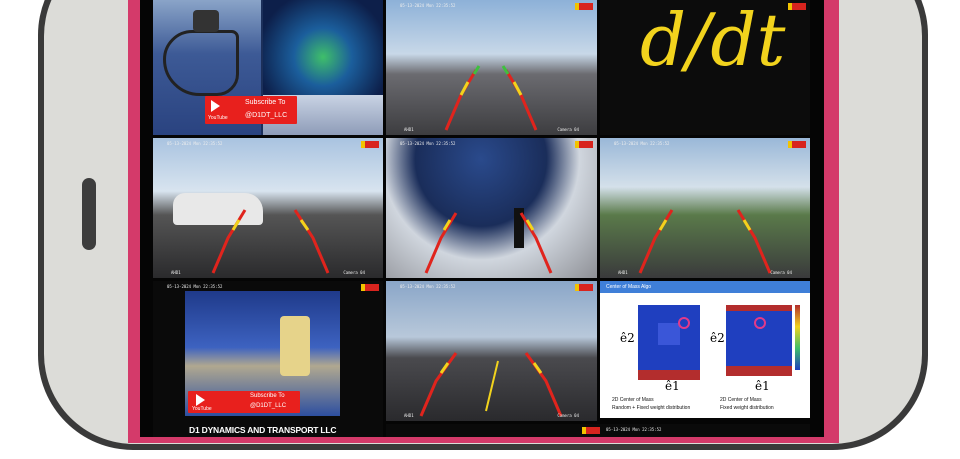  What do you see at coordinates (705, 208) in the screenshot?
I see `dashcam-tile-4: 05-13-2024 Mon 22:35:52 AHD1 Camera 04` at bounding box center [705, 208].